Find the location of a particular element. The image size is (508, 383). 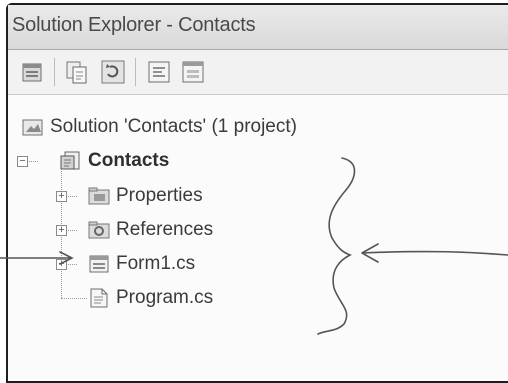

annotation-brace is located at coordinates (336, 246).